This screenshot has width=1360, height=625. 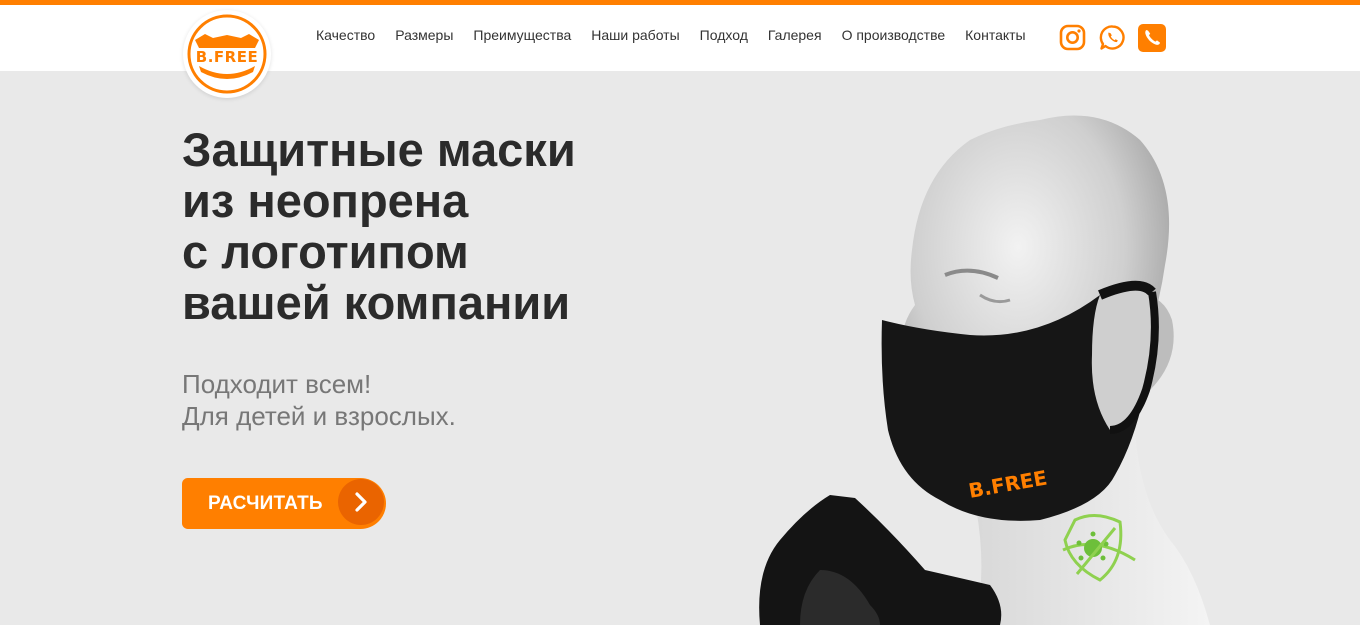 I want to click on hero-title-line: Защитные маски, so click(x=379, y=149).